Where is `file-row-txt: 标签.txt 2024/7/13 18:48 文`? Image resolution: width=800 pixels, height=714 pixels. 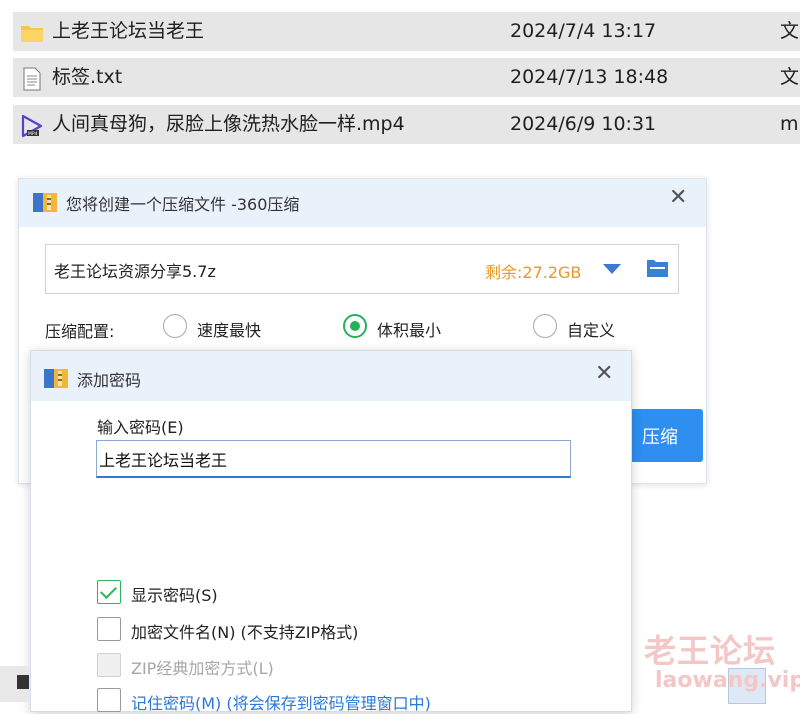 file-row-txt: 标签.txt 2024/7/13 18:48 文 is located at coordinates (406, 77).